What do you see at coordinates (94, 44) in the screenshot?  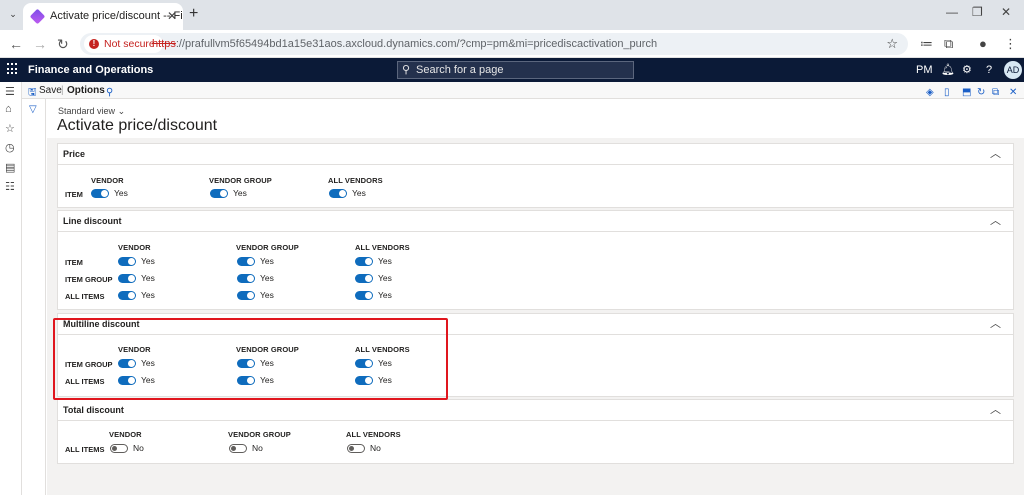 I see `warning-icon: !` at bounding box center [94, 44].